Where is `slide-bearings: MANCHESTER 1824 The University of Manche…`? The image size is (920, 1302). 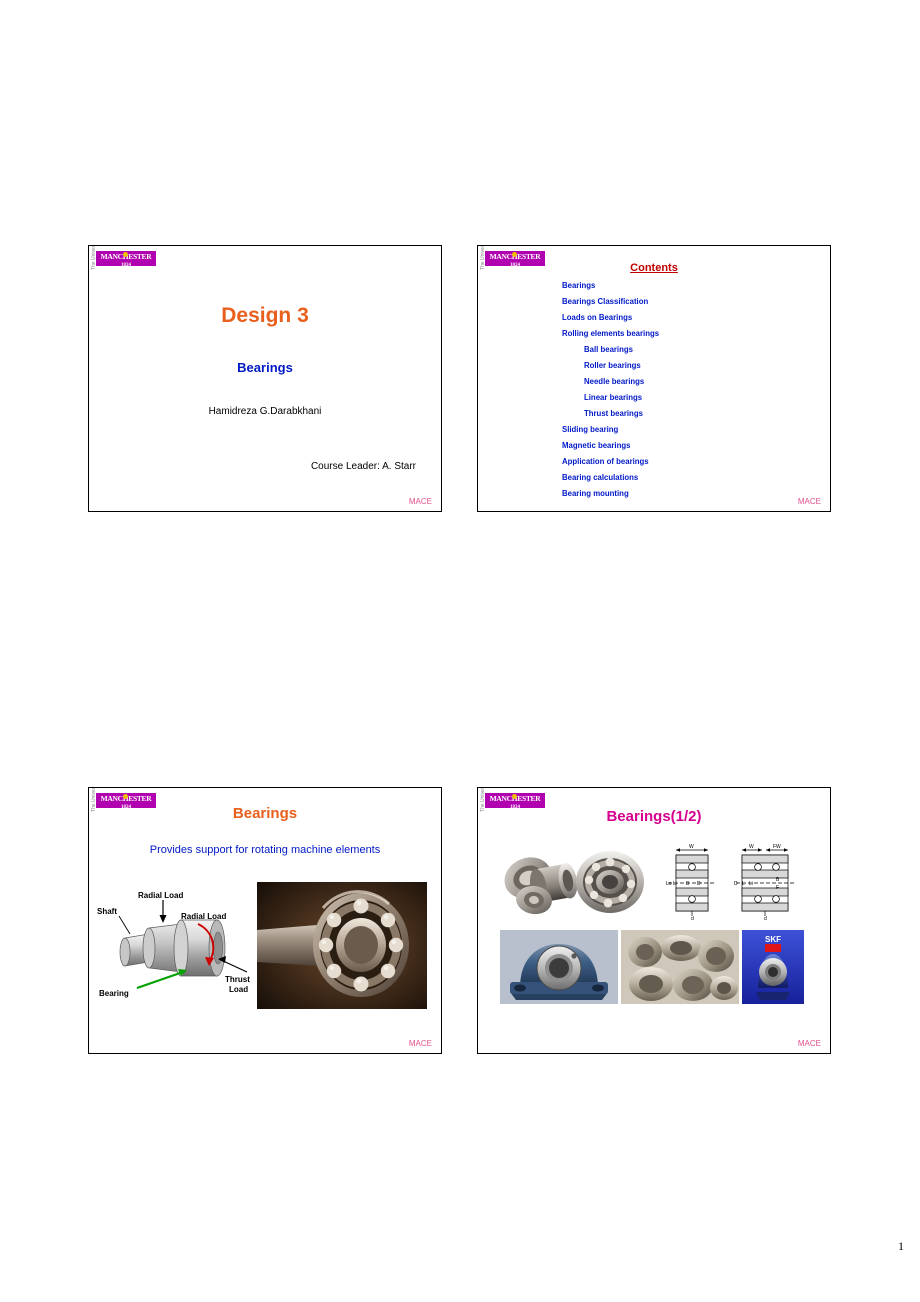 slide-bearings: MANCHESTER 1824 The University of Manche… is located at coordinates (265, 920).